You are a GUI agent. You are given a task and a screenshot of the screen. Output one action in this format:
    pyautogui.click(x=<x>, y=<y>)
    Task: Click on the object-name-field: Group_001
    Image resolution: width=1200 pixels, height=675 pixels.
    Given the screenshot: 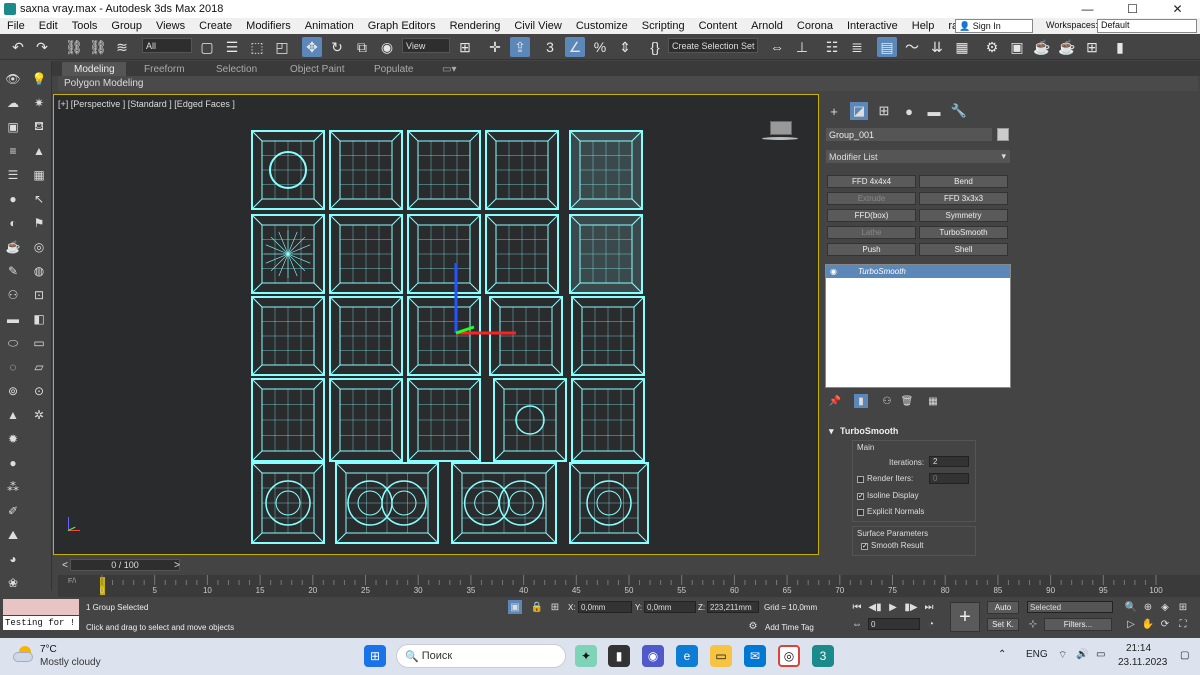 What is the action you would take?
    pyautogui.click(x=909, y=134)
    